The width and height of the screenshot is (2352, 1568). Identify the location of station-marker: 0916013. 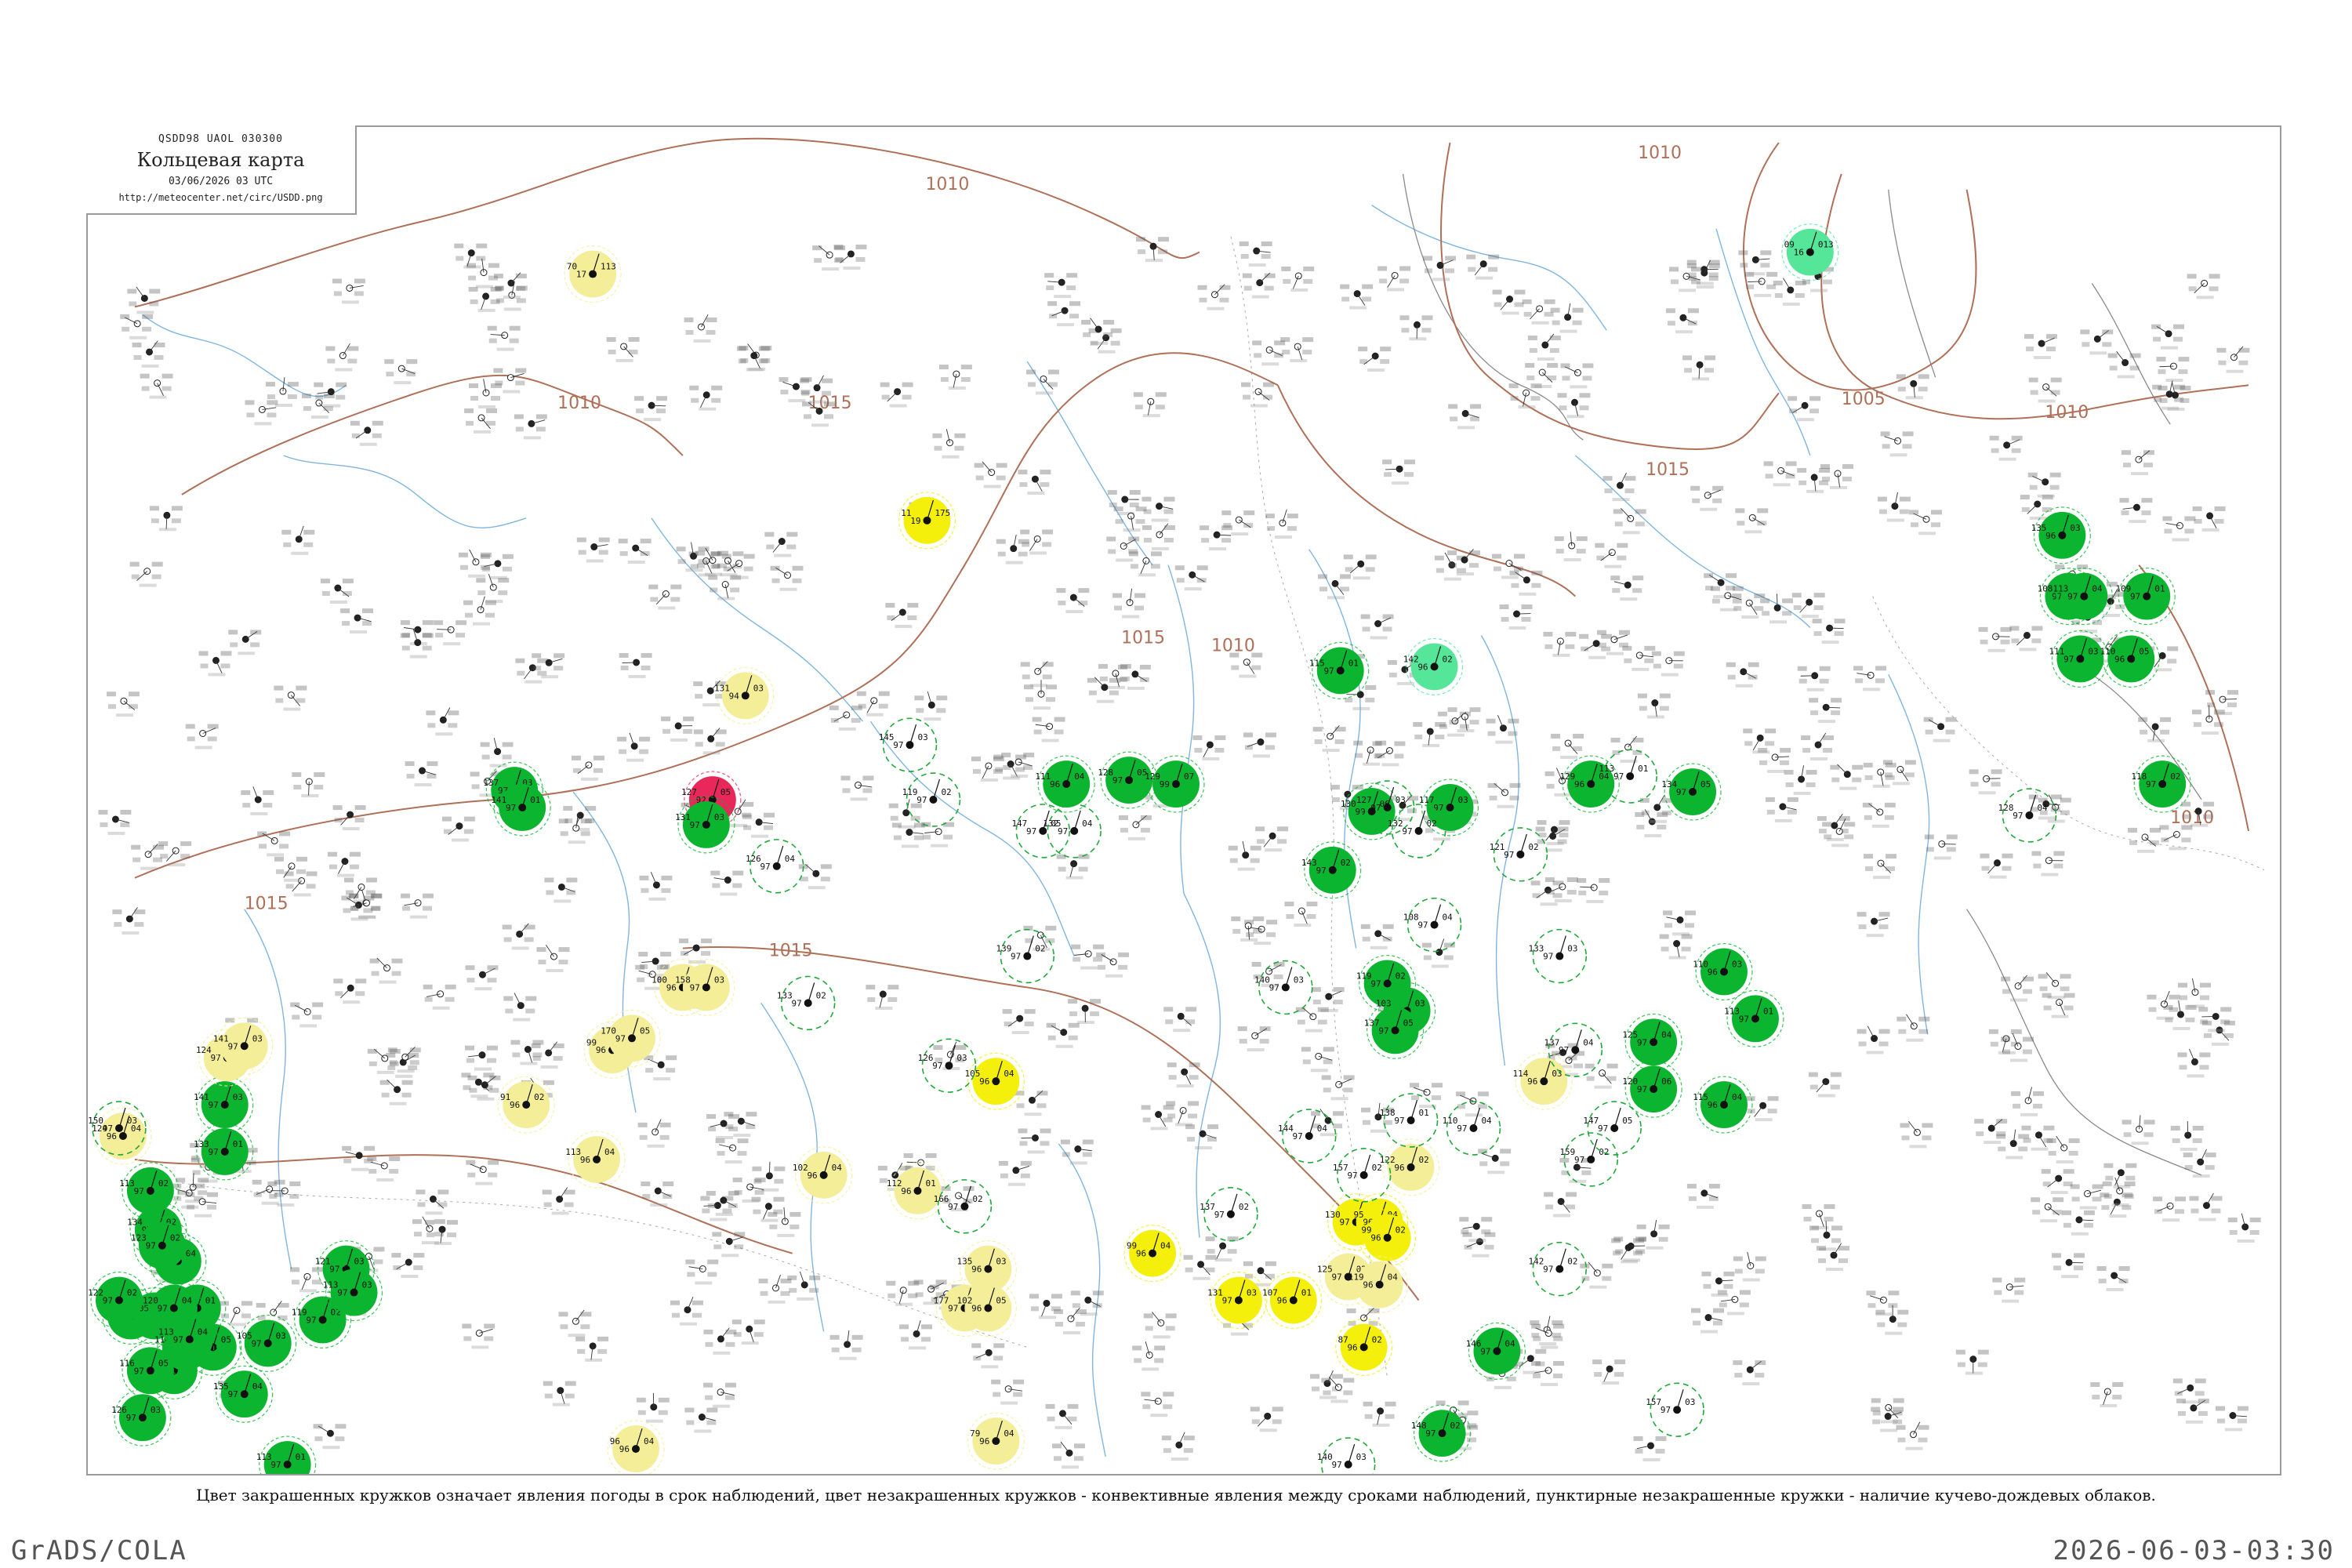
(1810, 252).